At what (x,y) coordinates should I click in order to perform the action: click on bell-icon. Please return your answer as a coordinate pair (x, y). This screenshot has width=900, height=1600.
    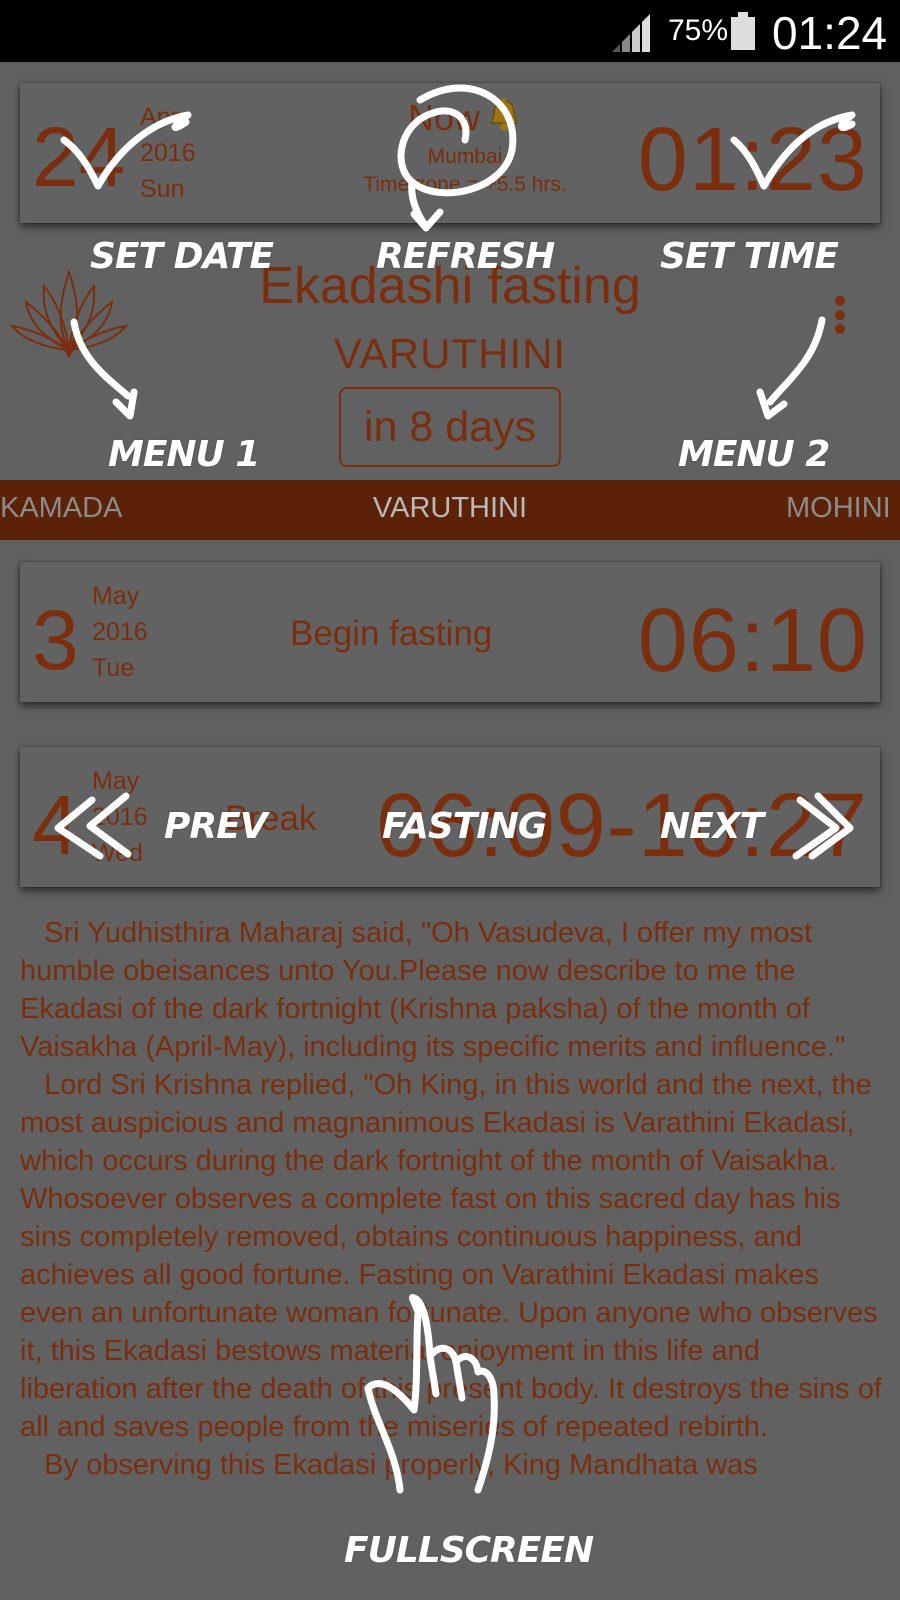
    Looking at the image, I should click on (504, 114).